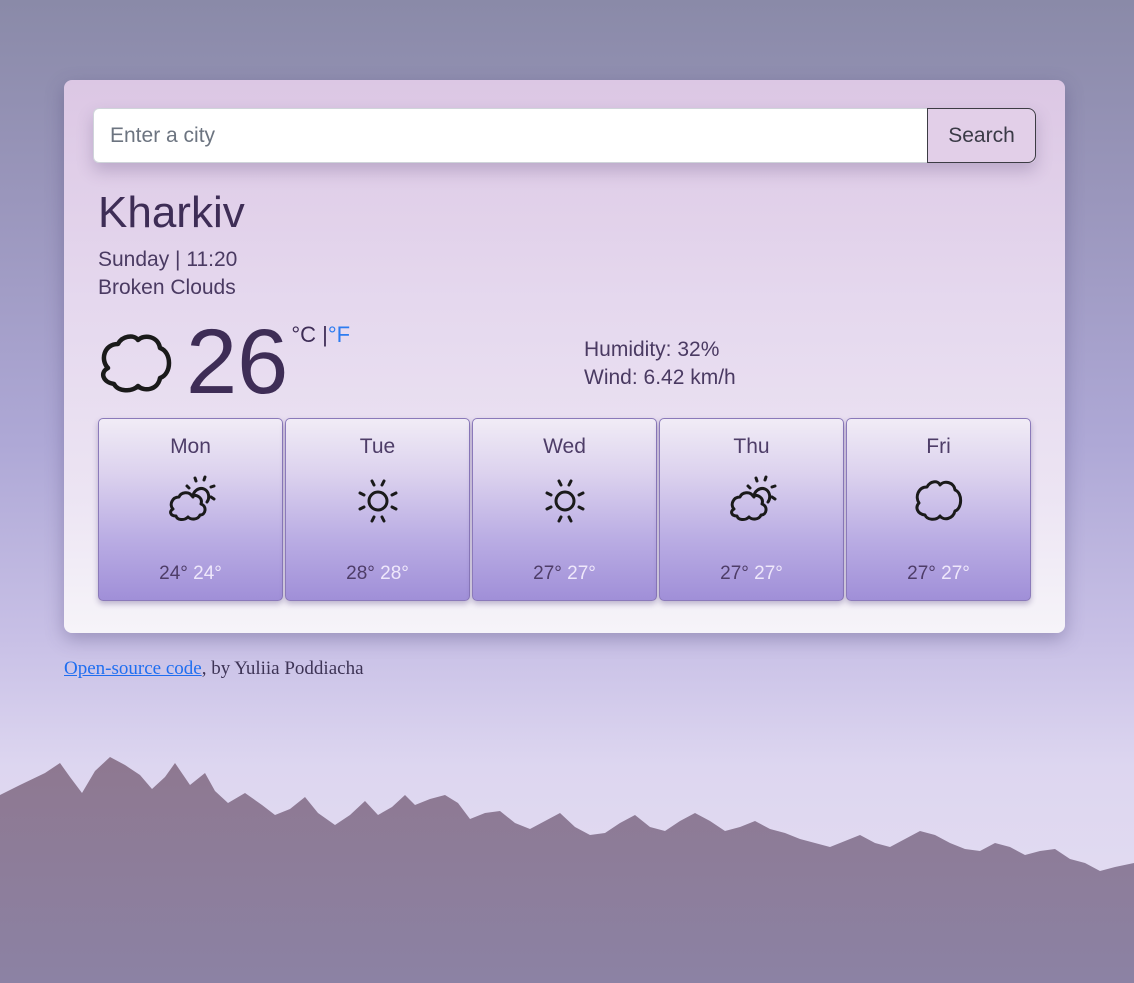  I want to click on search-form: Search, so click(564, 135).